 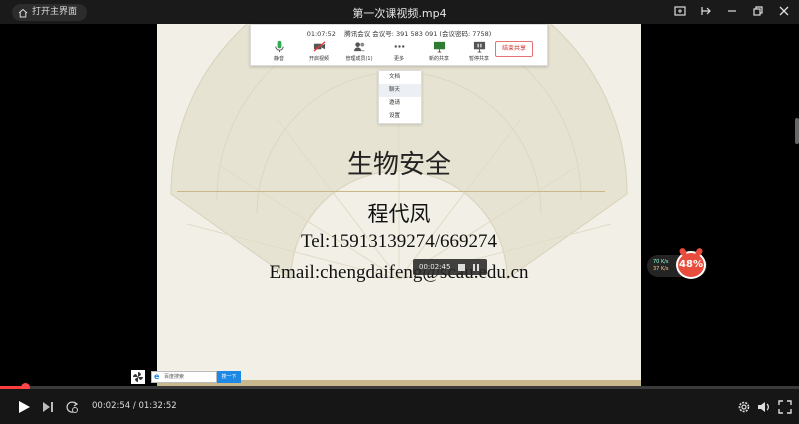 What do you see at coordinates (438, 59) in the screenshot?
I see `new-share-label: 新的共享` at bounding box center [438, 59].